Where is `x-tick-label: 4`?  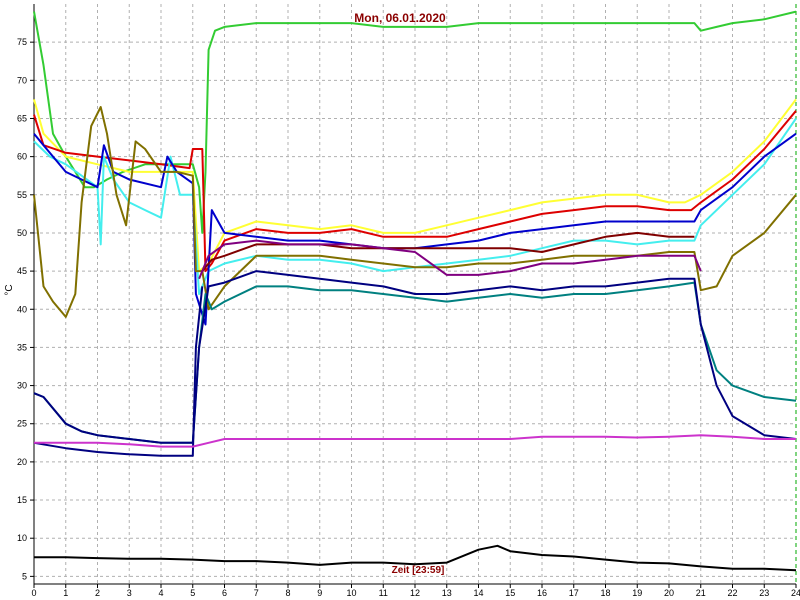 x-tick-label: 4 is located at coordinates (160, 593).